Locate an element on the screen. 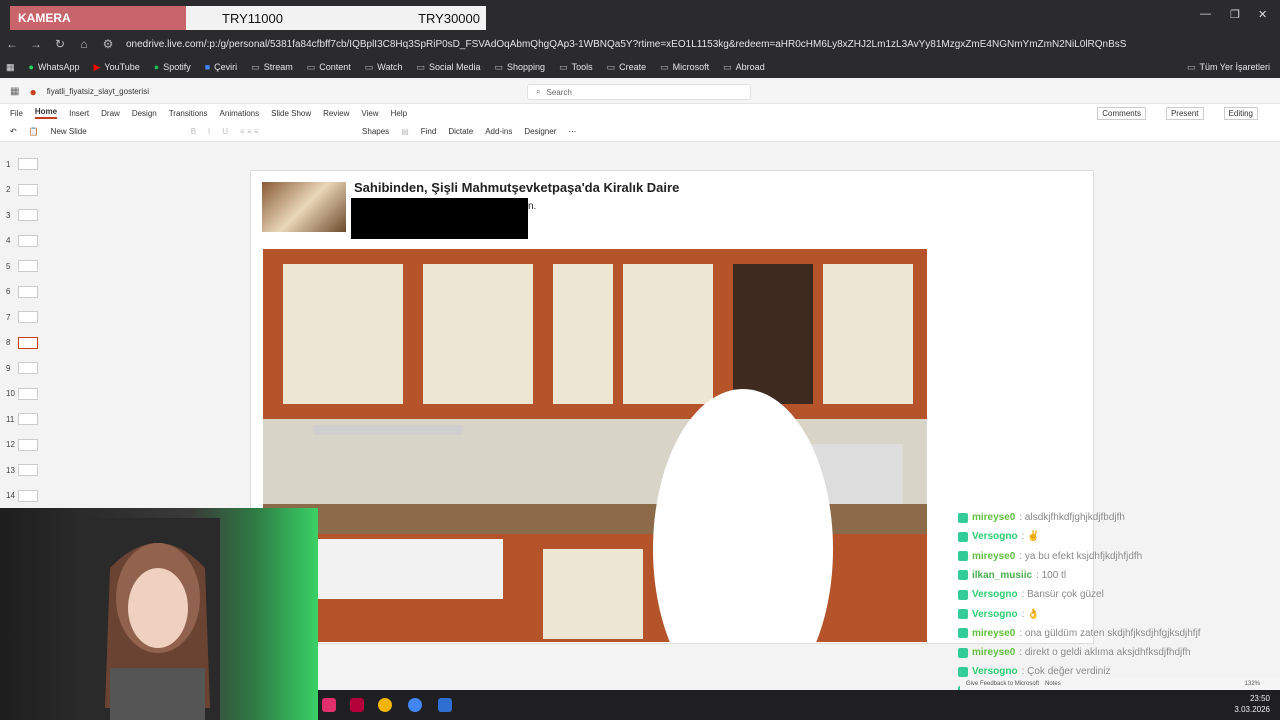 The width and height of the screenshot is (1280, 720). tab-home: Home is located at coordinates (46, 113).